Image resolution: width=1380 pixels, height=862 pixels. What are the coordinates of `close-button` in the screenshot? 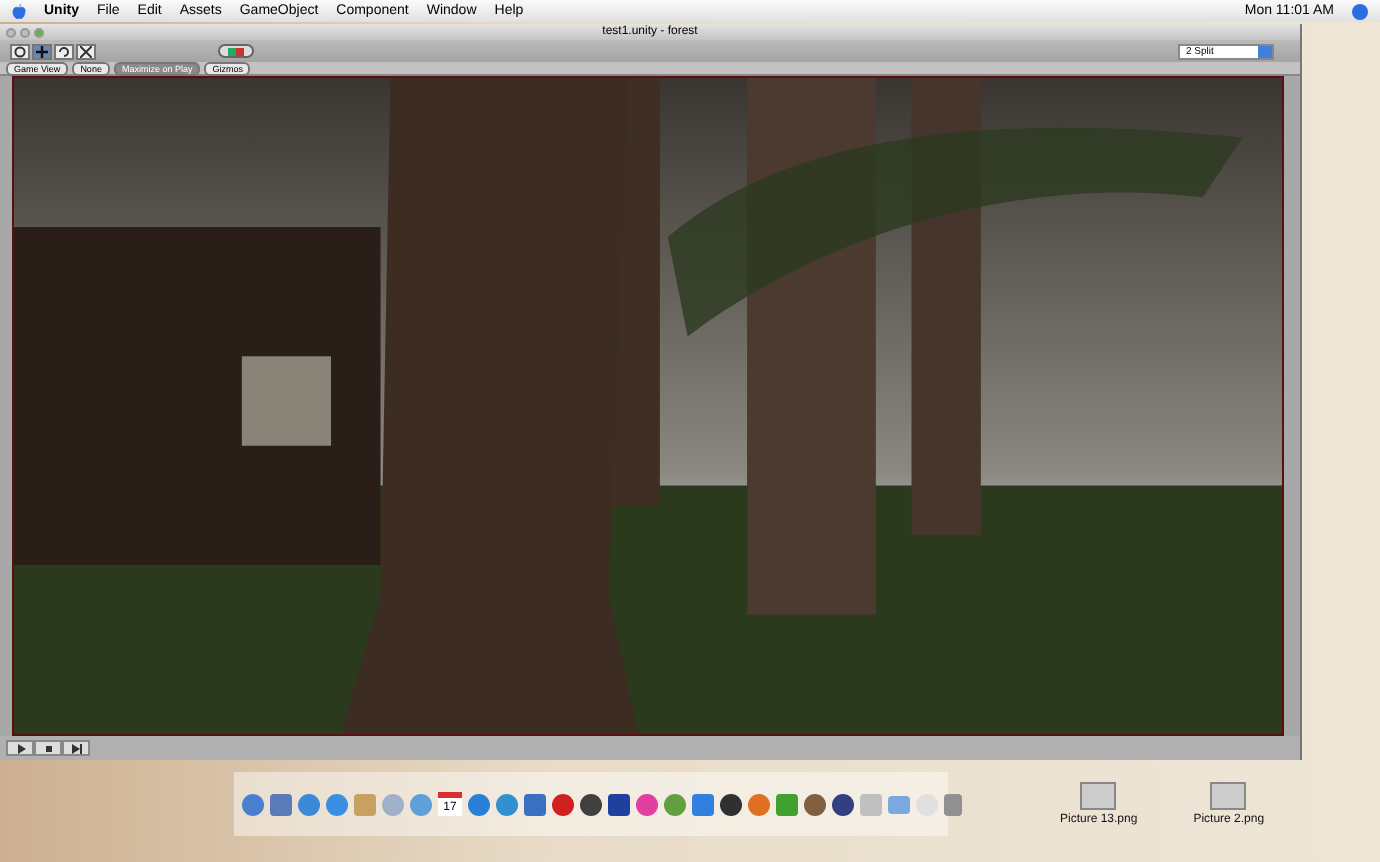 It's located at (11, 32).